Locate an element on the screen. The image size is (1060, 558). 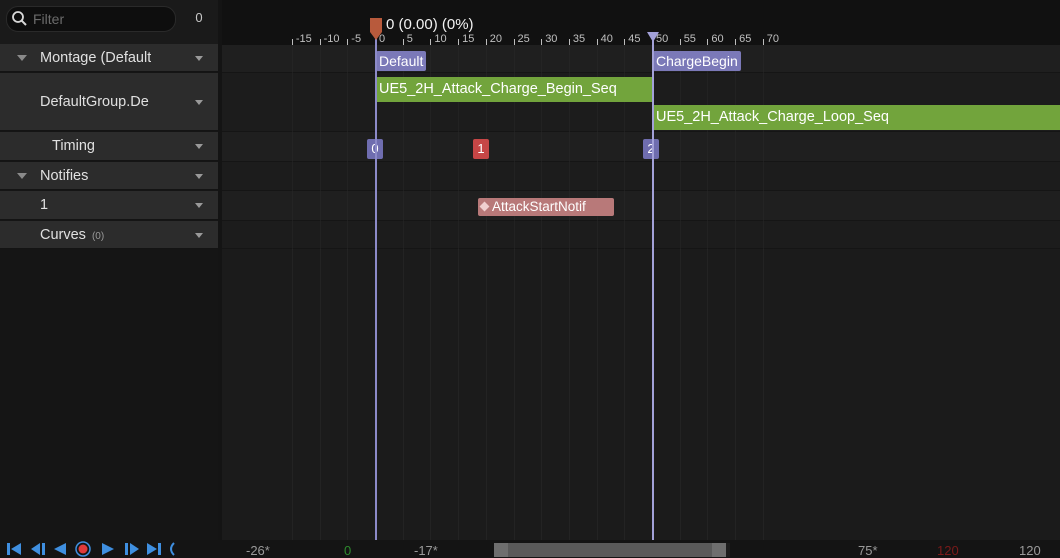
track-row-timing: Timing is located at coordinates (109, 146).